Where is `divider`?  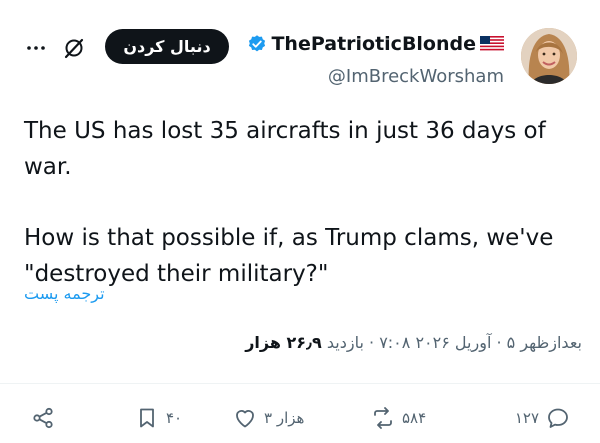 divider is located at coordinates (300, 383).